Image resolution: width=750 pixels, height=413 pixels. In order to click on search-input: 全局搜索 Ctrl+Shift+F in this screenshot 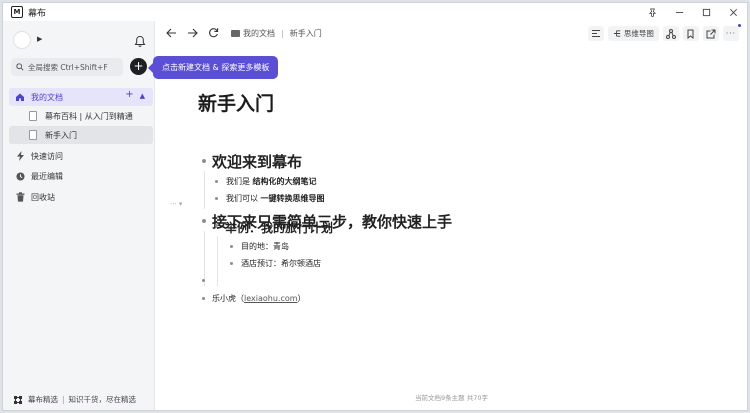, I will do `click(67, 67)`.